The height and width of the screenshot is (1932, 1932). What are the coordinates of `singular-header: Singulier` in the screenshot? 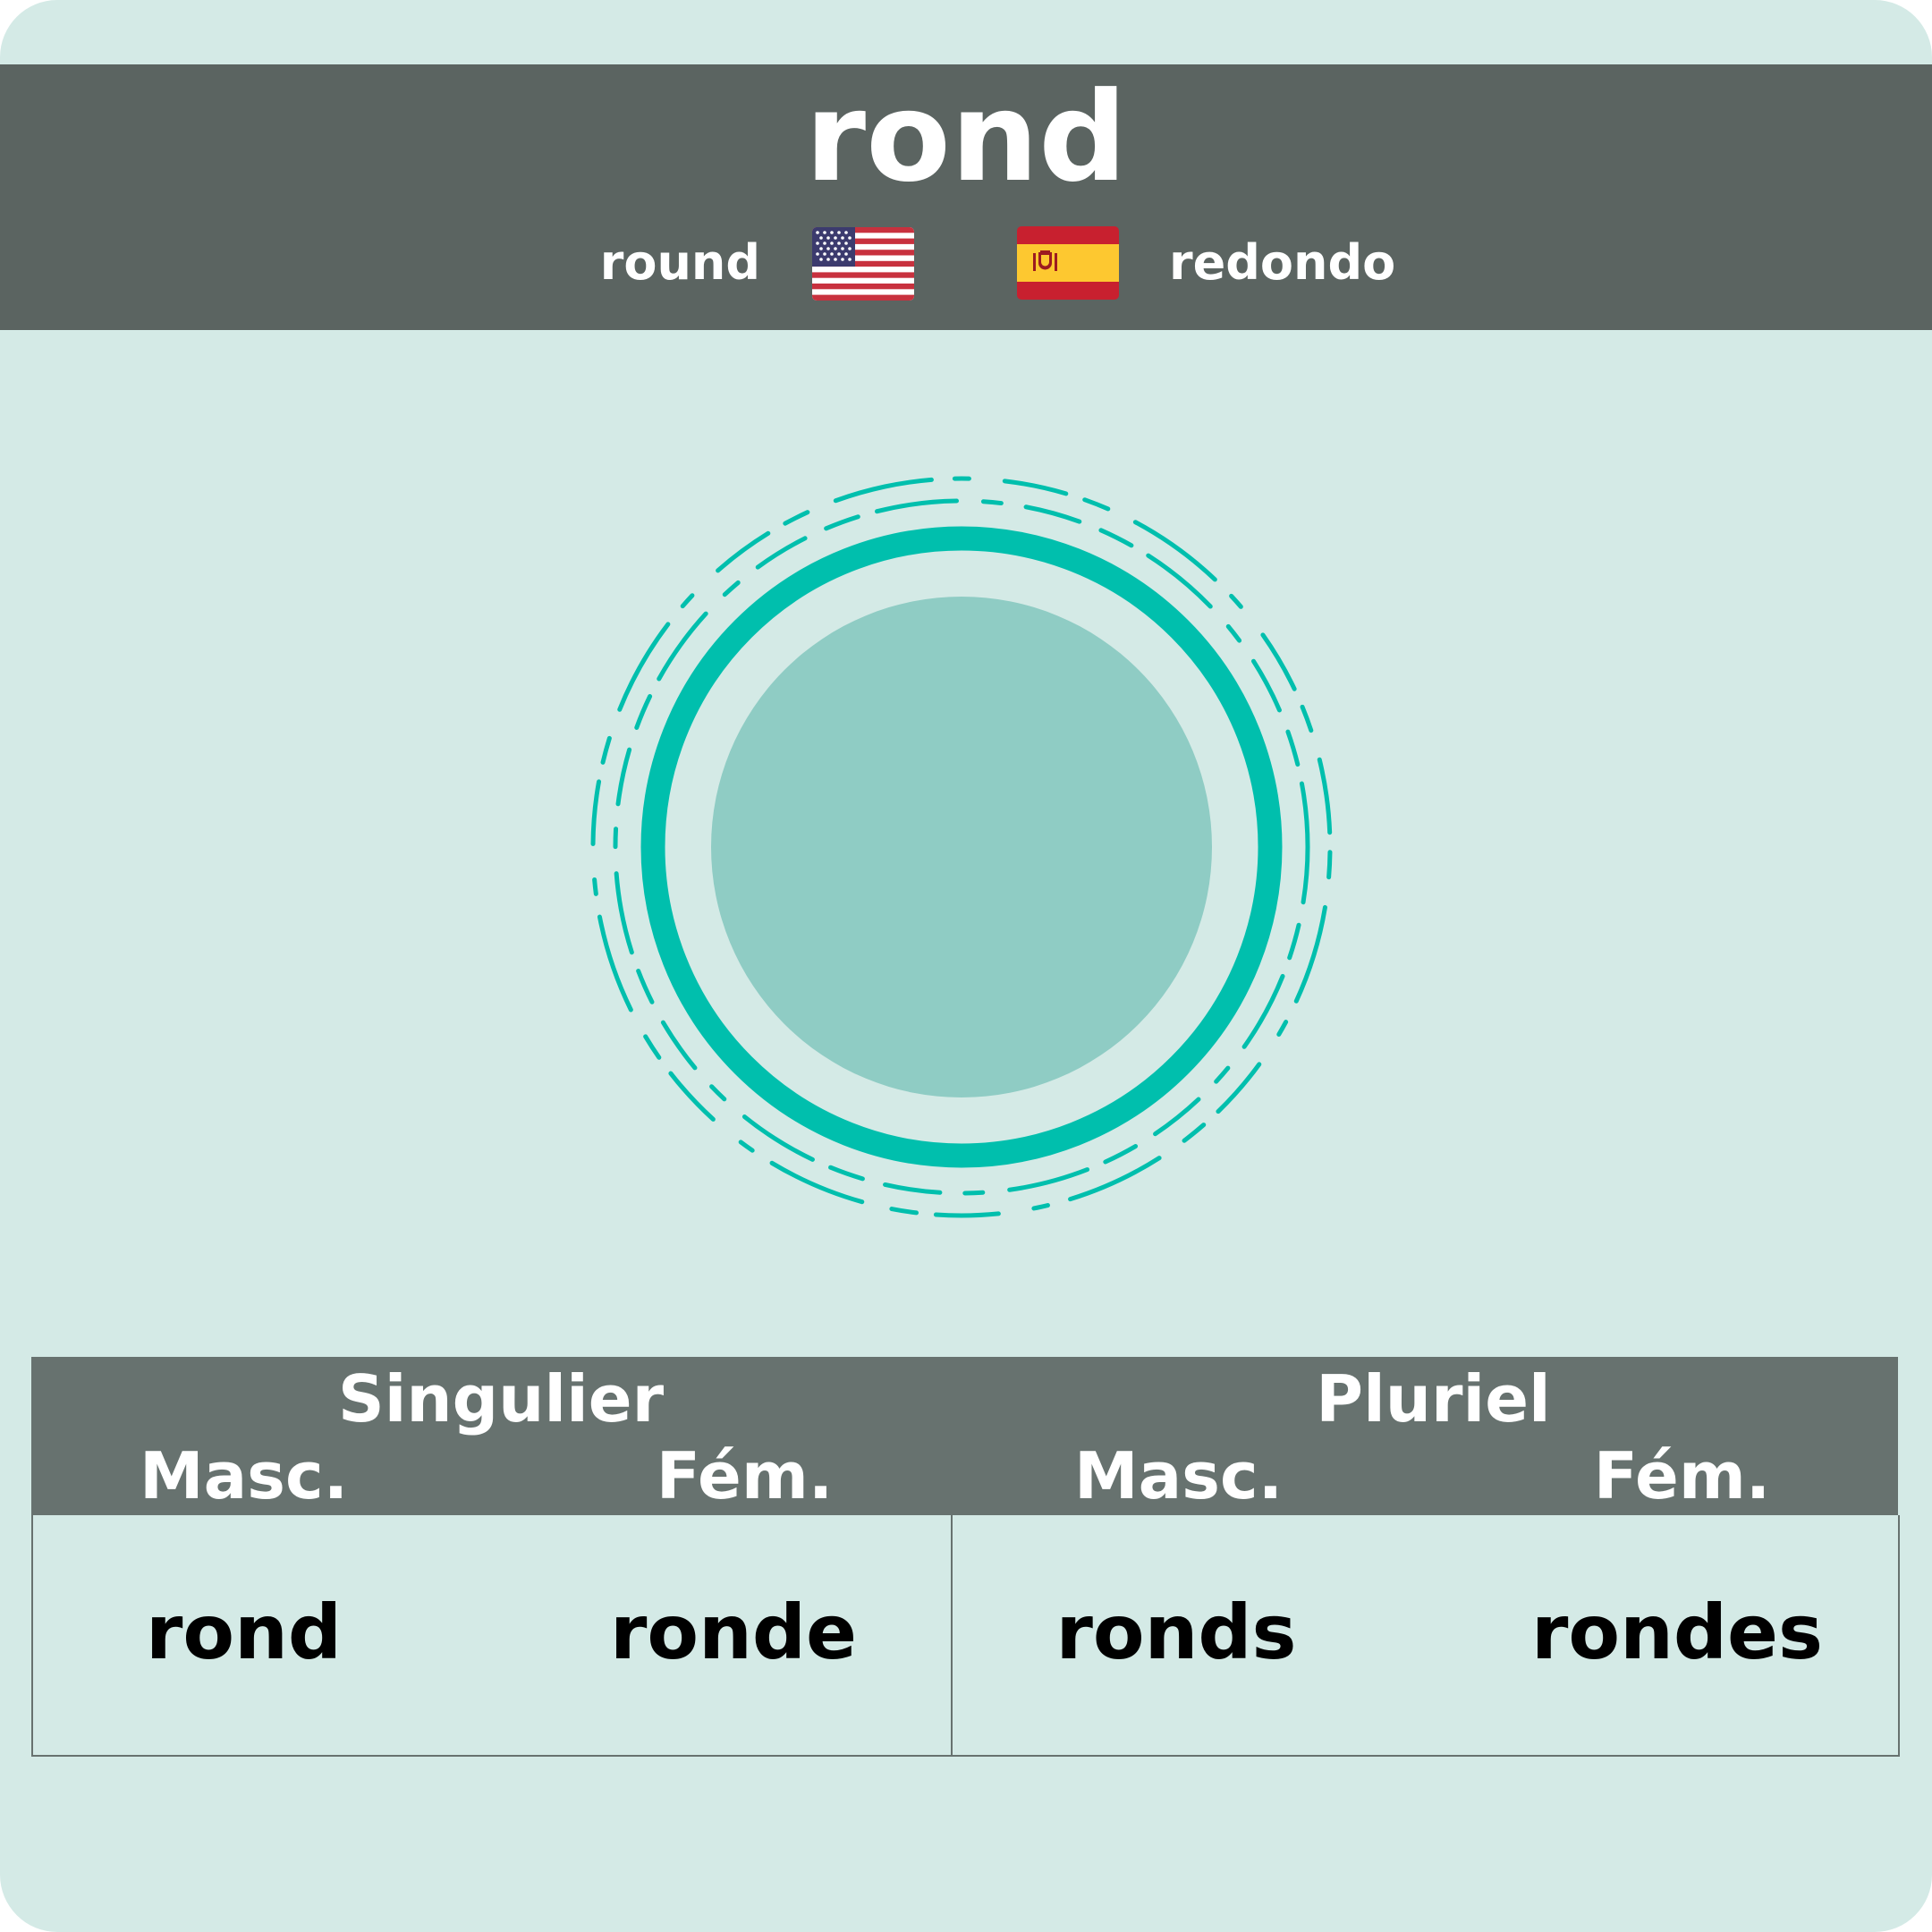 It's located at (501, 1398).